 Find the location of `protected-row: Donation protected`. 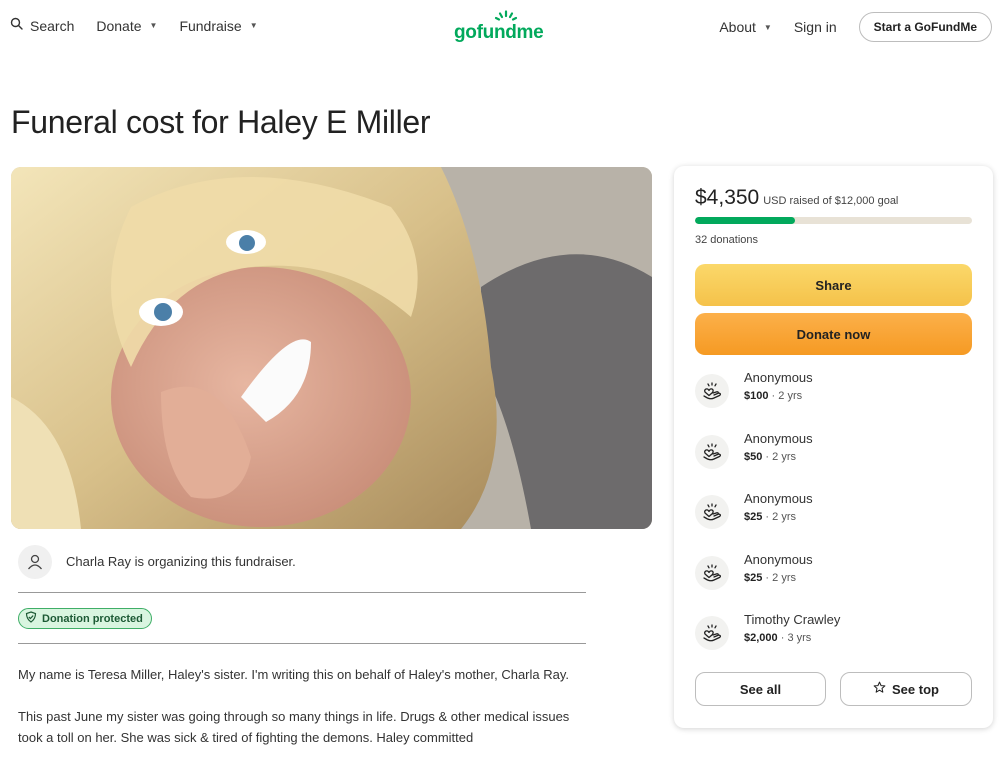

protected-row: Donation protected is located at coordinates (302, 619).